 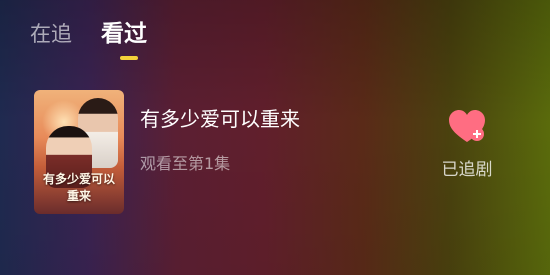 I want to click on show-title: 有多少爱可以重来, so click(x=220, y=119).